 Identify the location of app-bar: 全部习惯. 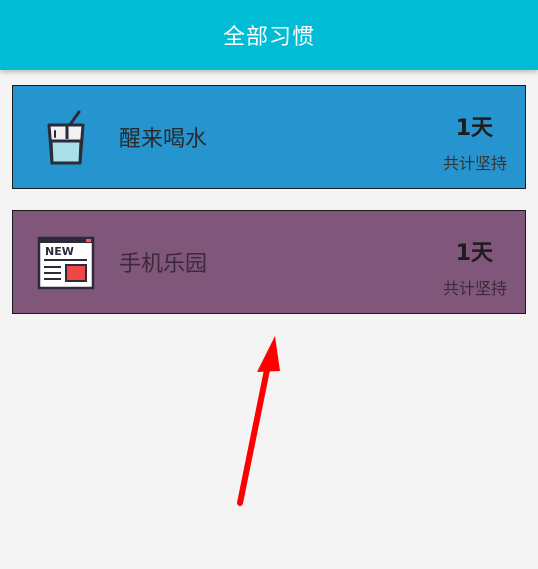
(269, 35).